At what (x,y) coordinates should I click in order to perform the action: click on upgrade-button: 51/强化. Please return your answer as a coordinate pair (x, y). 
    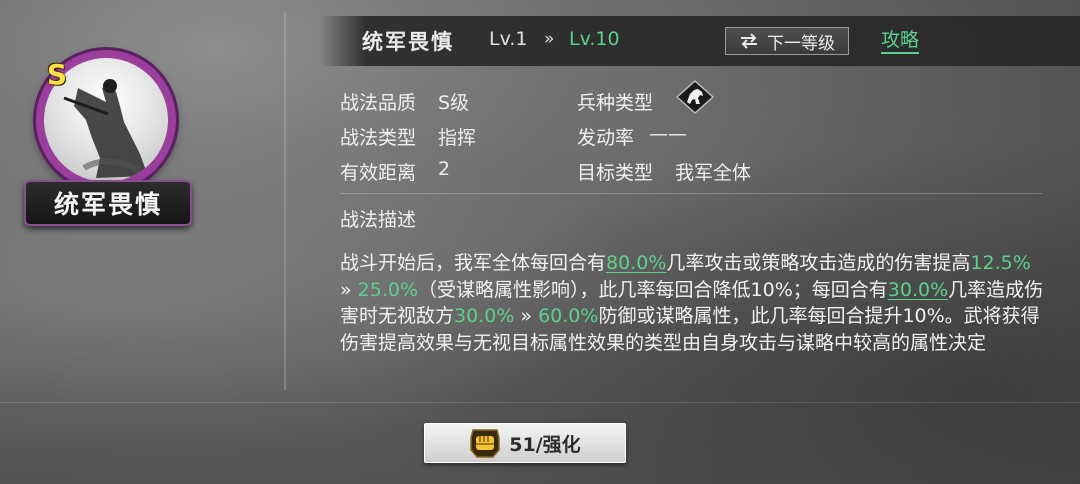
    Looking at the image, I should click on (525, 443).